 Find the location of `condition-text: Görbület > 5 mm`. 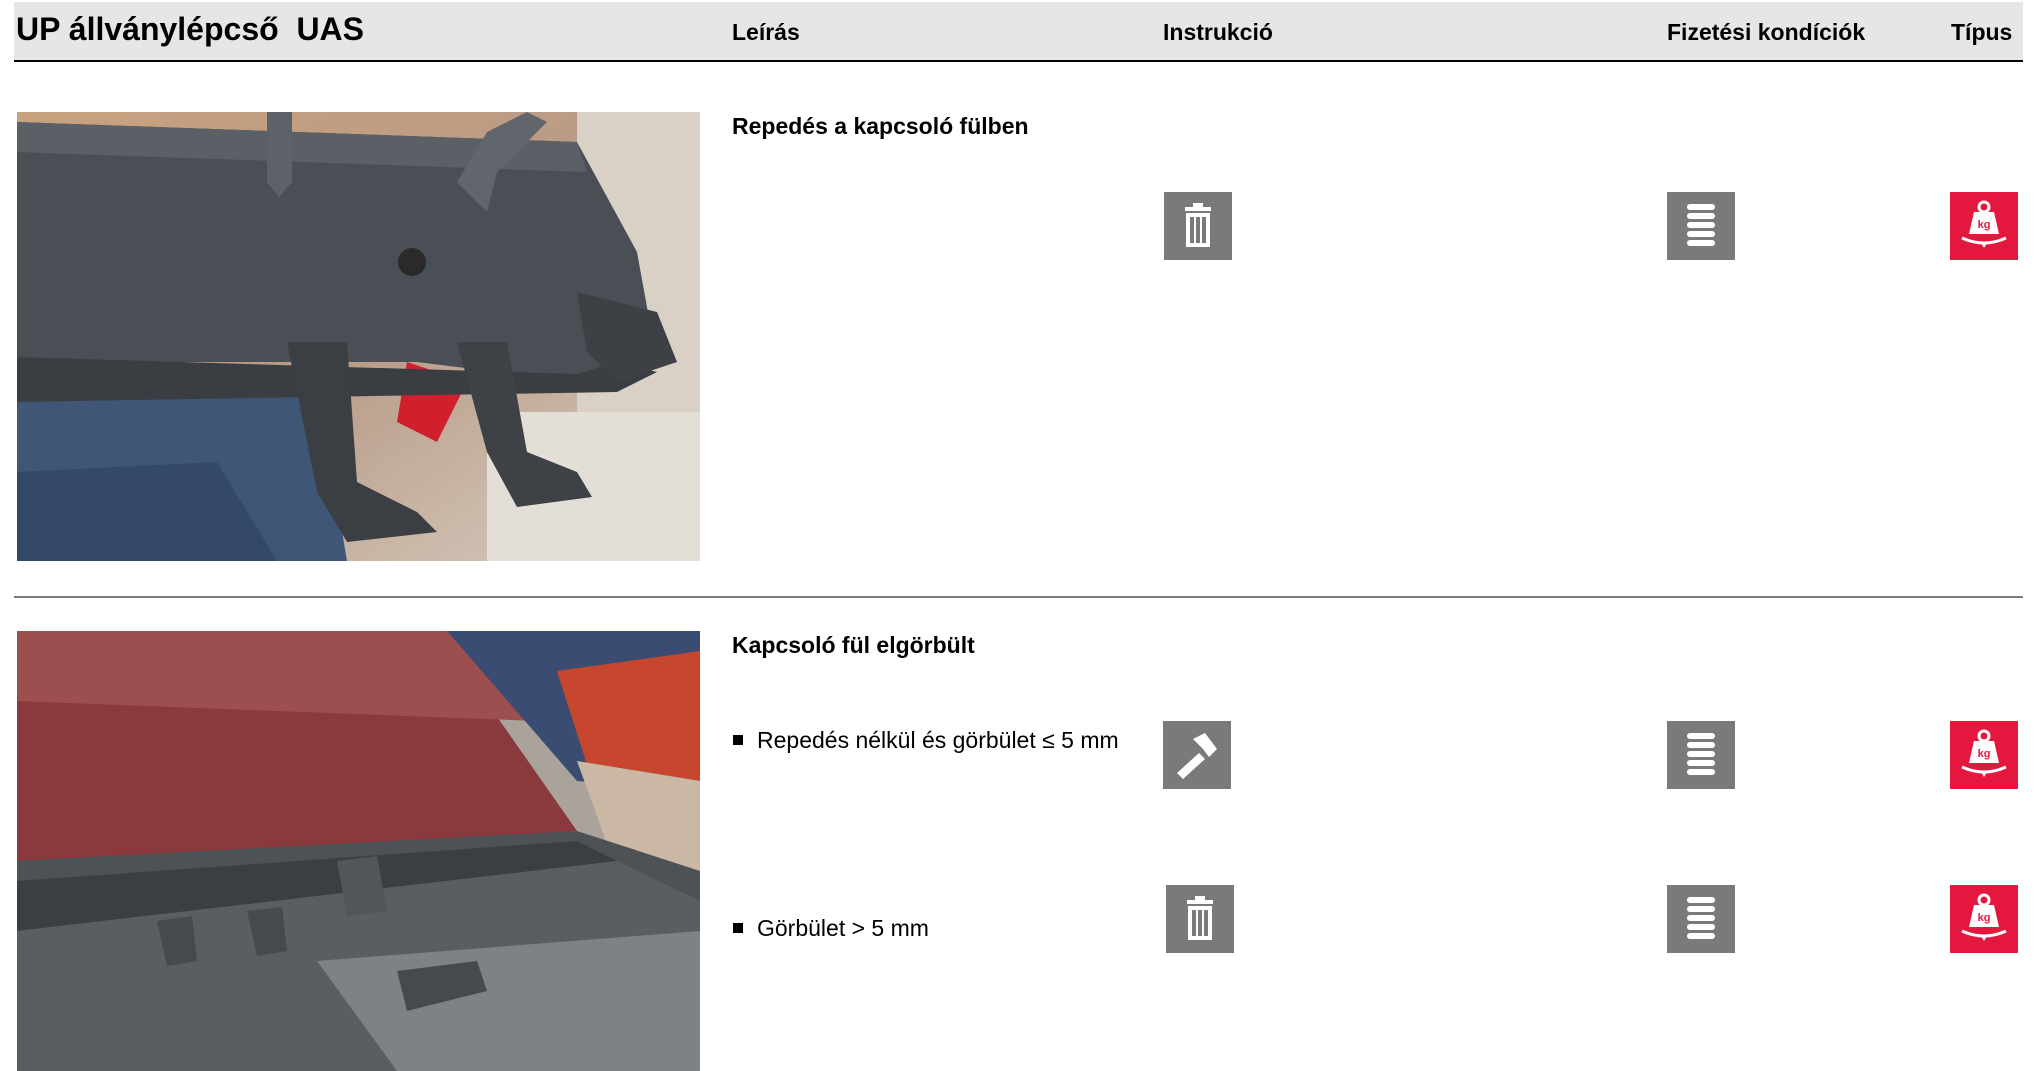

condition-text: Görbület > 5 mm is located at coordinates (843, 928).